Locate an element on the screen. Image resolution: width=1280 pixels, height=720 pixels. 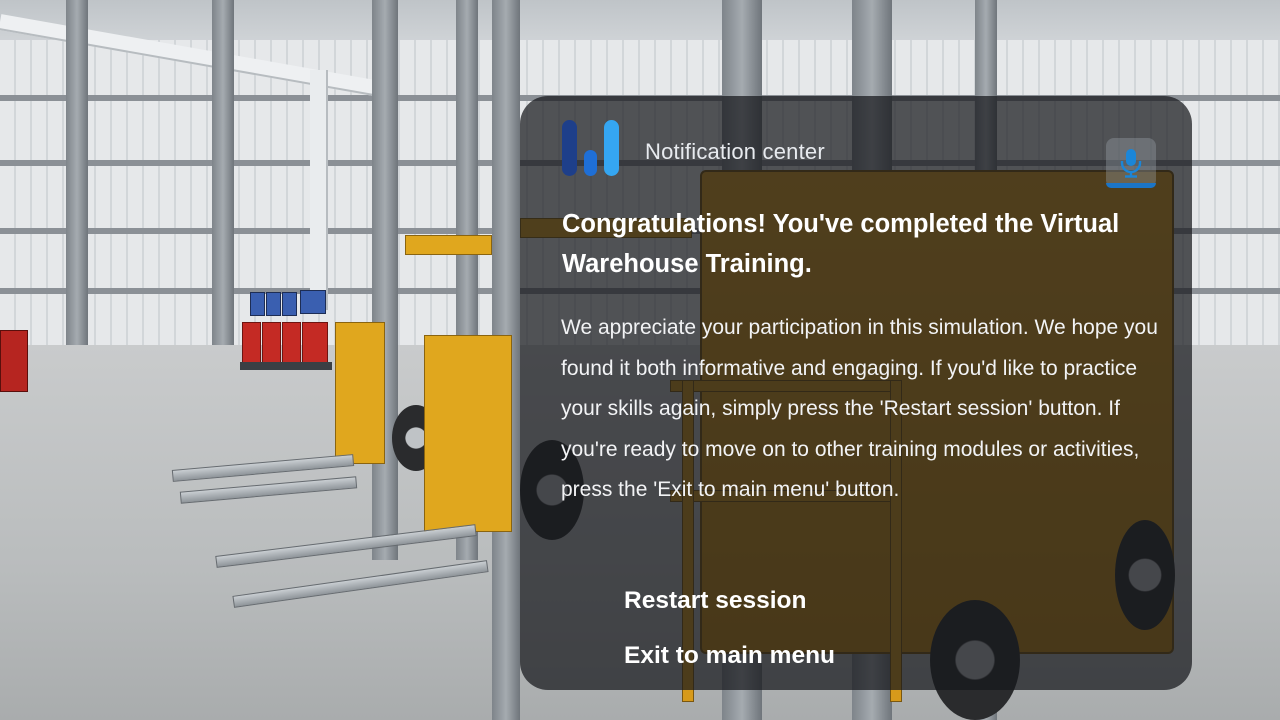
restart-session-button: Restart session is located at coordinates (715, 601).